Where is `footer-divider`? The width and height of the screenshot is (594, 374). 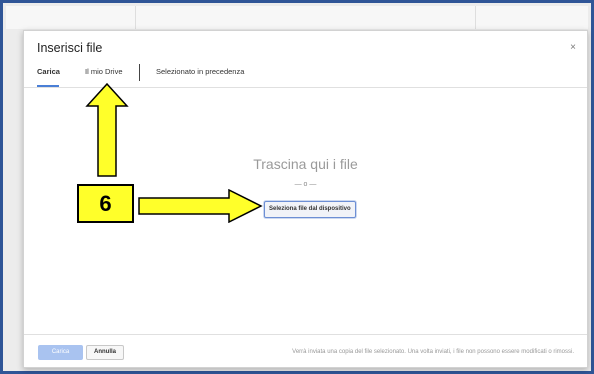 footer-divider is located at coordinates (305, 334).